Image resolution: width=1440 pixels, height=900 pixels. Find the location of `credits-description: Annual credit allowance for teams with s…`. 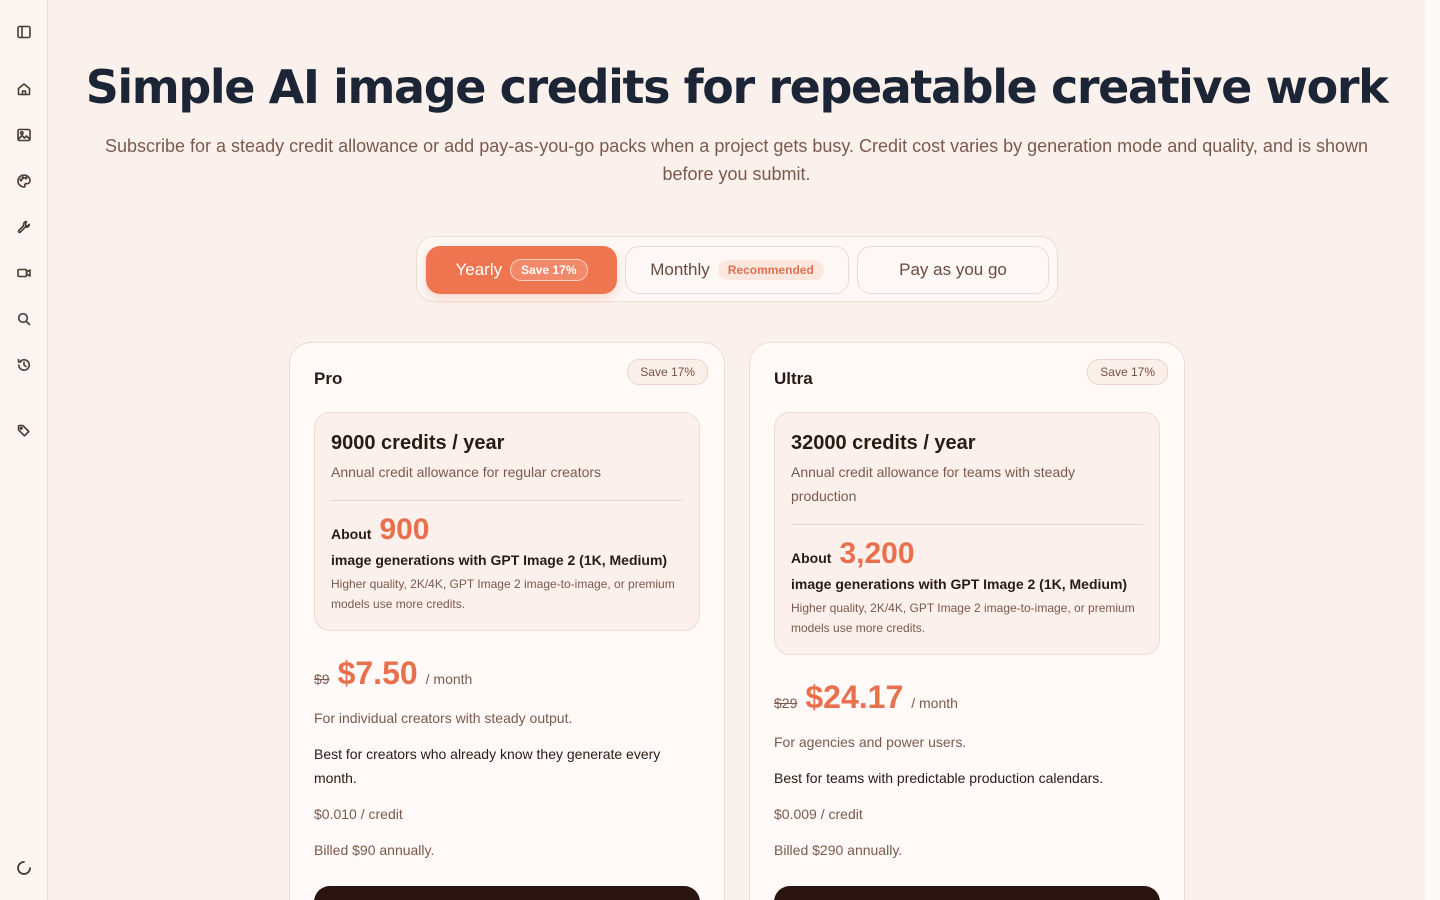

credits-description: Annual credit allowance for teams with s… is located at coordinates (933, 484).